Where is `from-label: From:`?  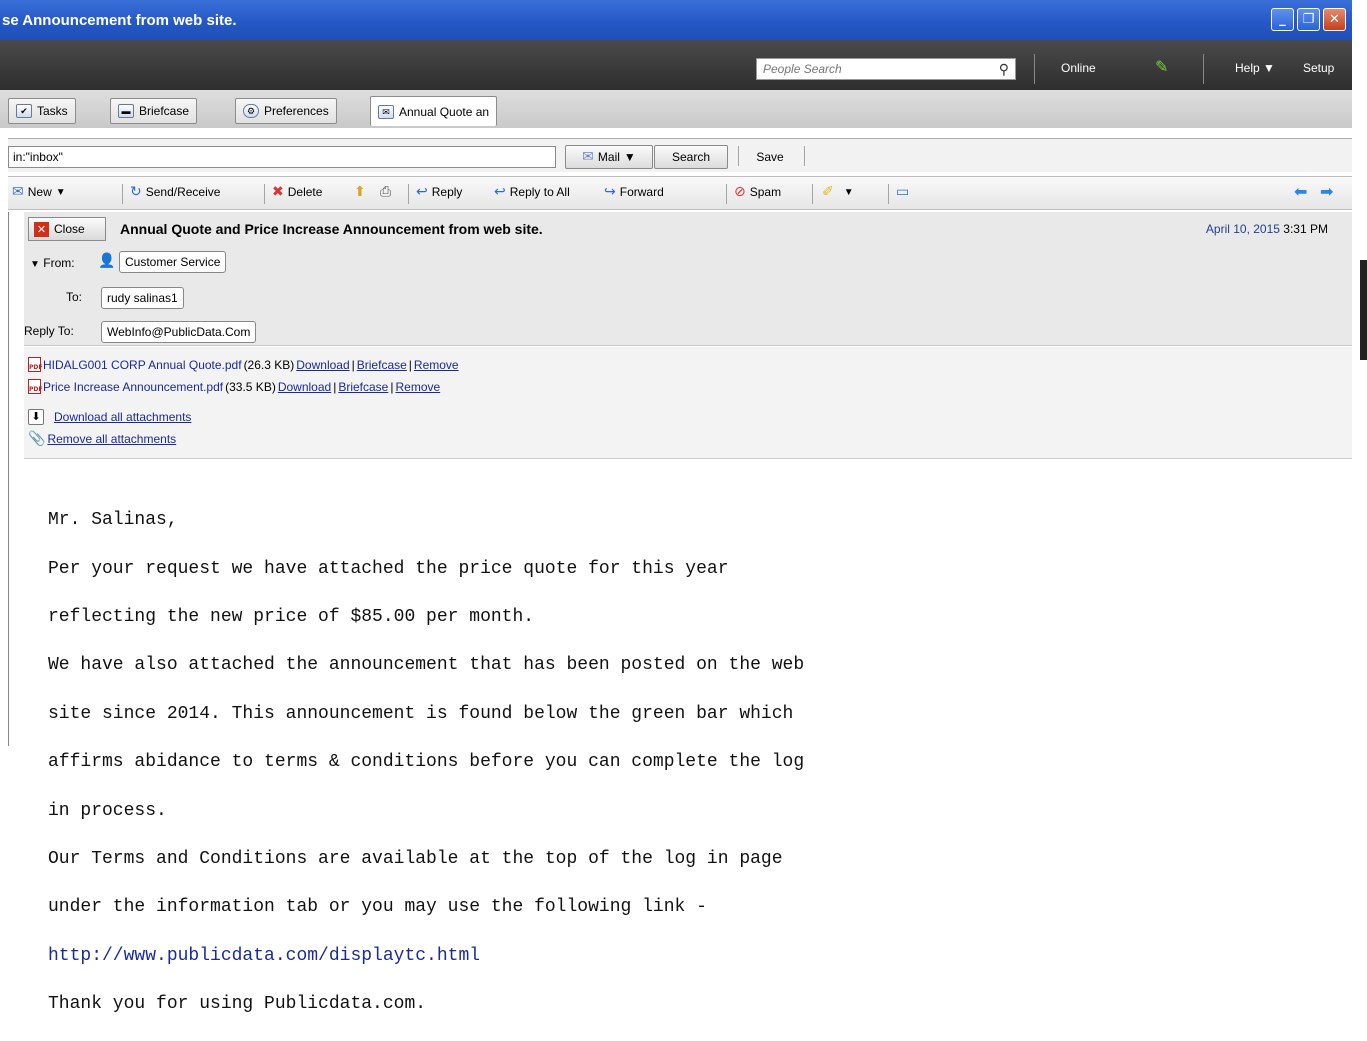
from-label: From: is located at coordinates (59, 263).